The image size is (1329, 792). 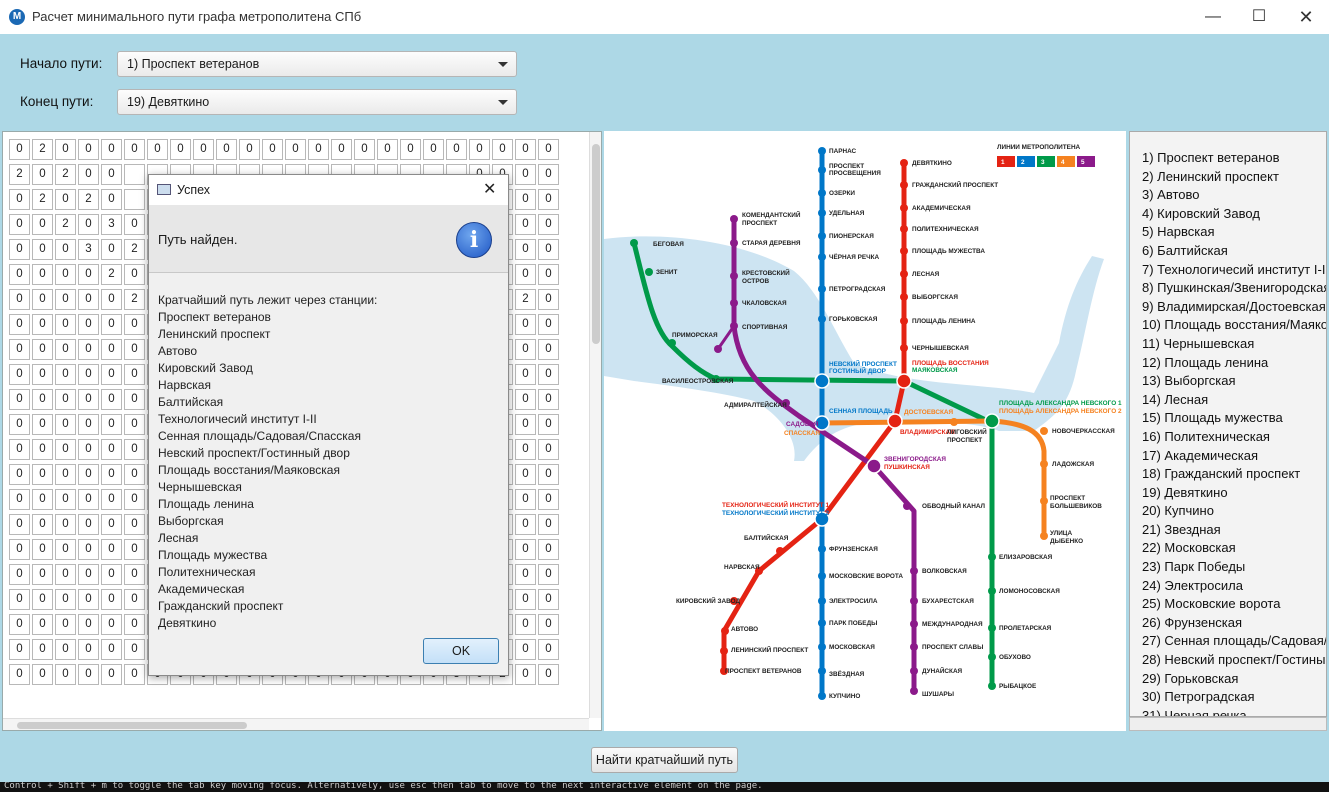 I want to click on station-list-item: 6) Балтийская, so click(x=1234, y=251).